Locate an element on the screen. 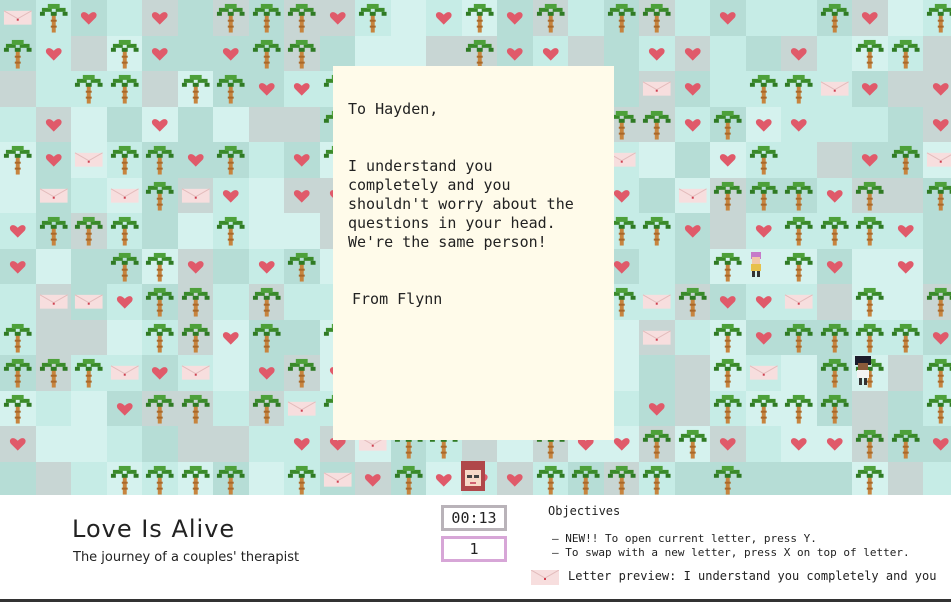  letter-signoff: From Flynn is located at coordinates (397, 299).